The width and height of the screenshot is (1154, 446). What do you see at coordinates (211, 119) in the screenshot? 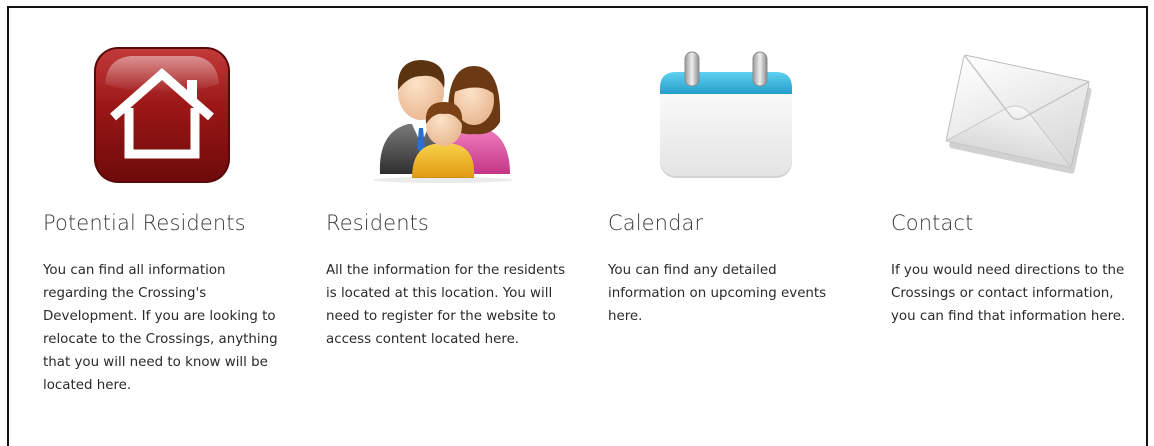
I see `home-icon` at bounding box center [211, 119].